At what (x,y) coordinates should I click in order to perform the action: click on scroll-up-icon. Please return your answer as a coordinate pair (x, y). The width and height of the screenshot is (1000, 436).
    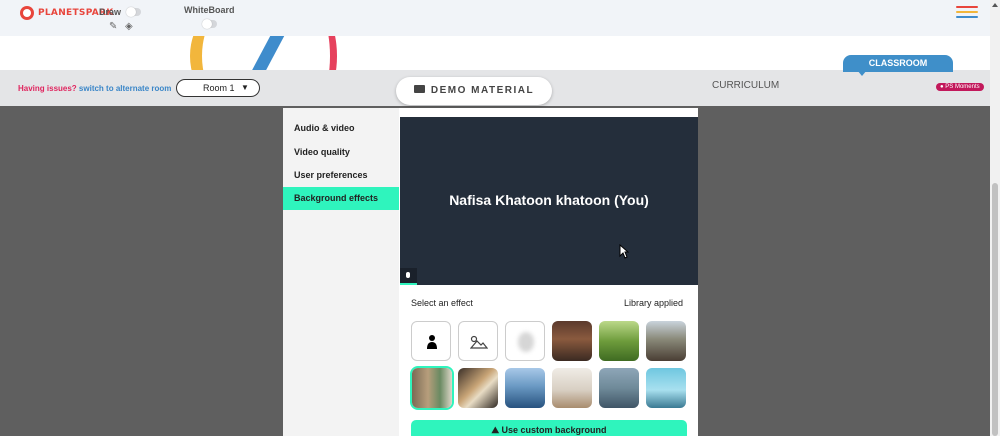
    Looking at the image, I should click on (995, 5).